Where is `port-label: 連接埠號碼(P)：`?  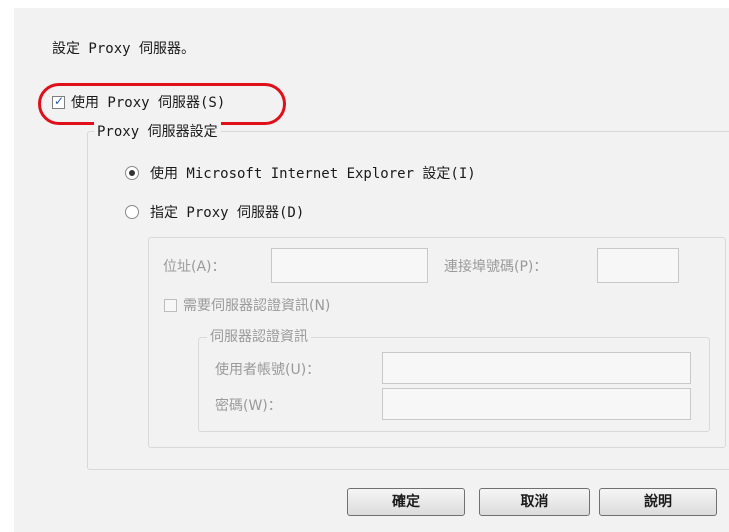
port-label: 連接埠號碼(P)： is located at coordinates (496, 267).